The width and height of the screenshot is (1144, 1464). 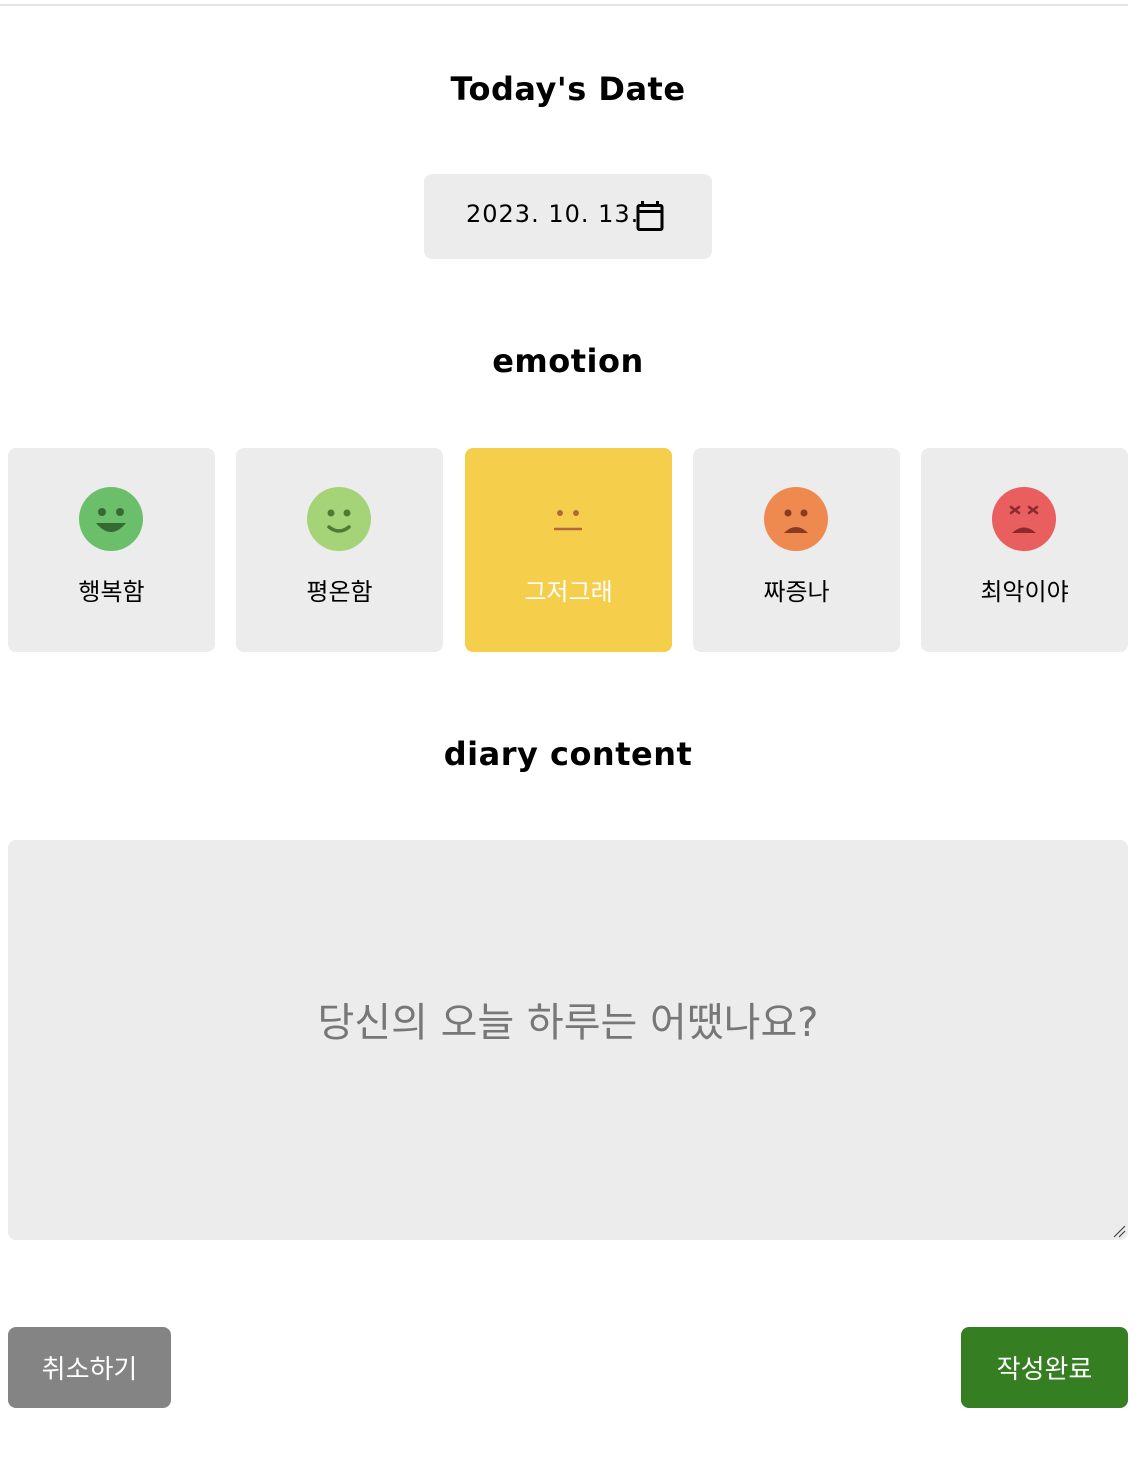 What do you see at coordinates (1024, 592) in the screenshot?
I see `emotion-label: 최악이야` at bounding box center [1024, 592].